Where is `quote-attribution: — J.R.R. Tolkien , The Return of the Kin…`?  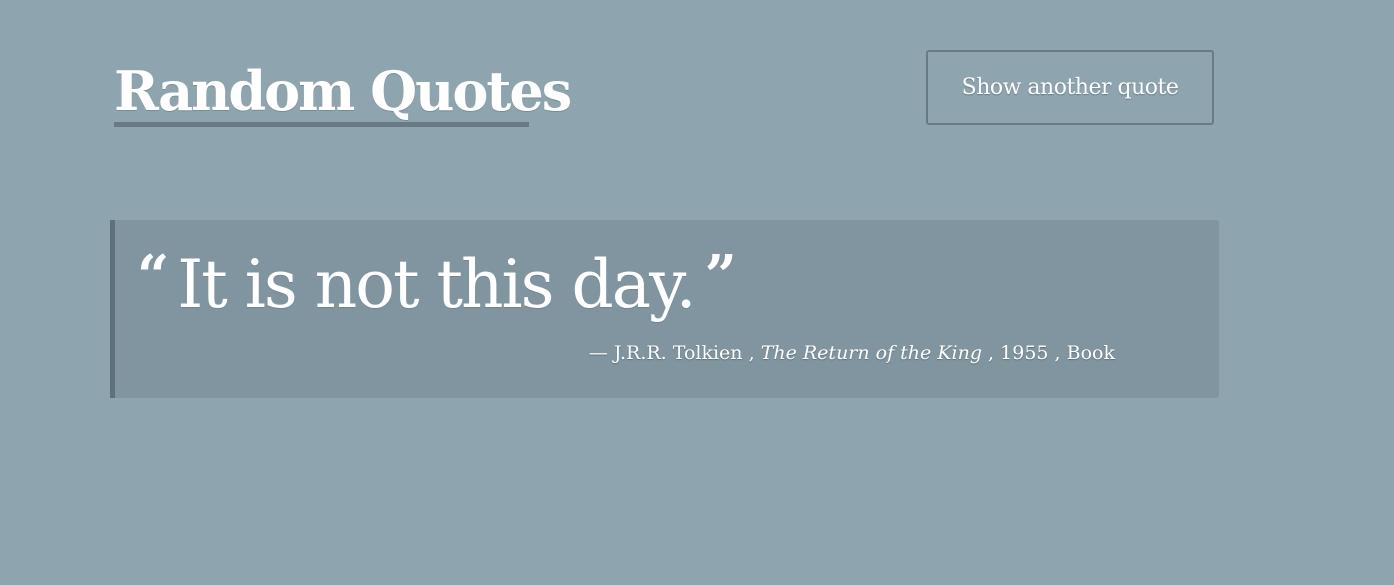 quote-attribution: — J.R.R. Tolkien , The Return of the Kin… is located at coordinates (852, 353).